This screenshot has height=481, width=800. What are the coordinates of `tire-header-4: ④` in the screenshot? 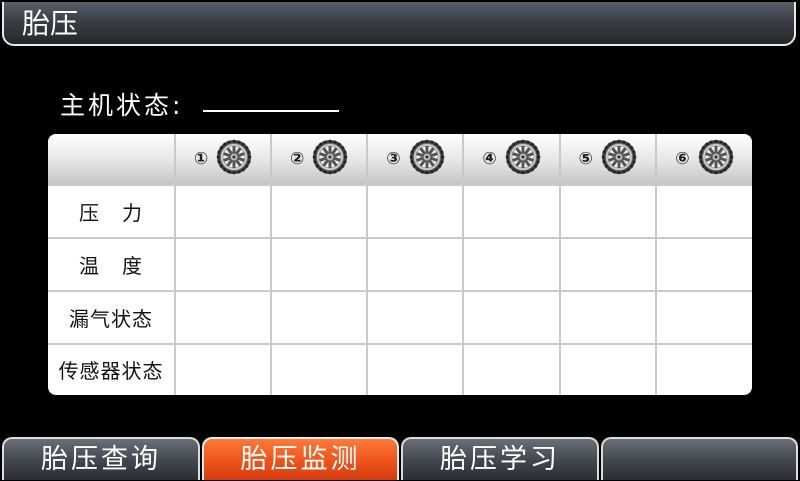 It's located at (511, 160).